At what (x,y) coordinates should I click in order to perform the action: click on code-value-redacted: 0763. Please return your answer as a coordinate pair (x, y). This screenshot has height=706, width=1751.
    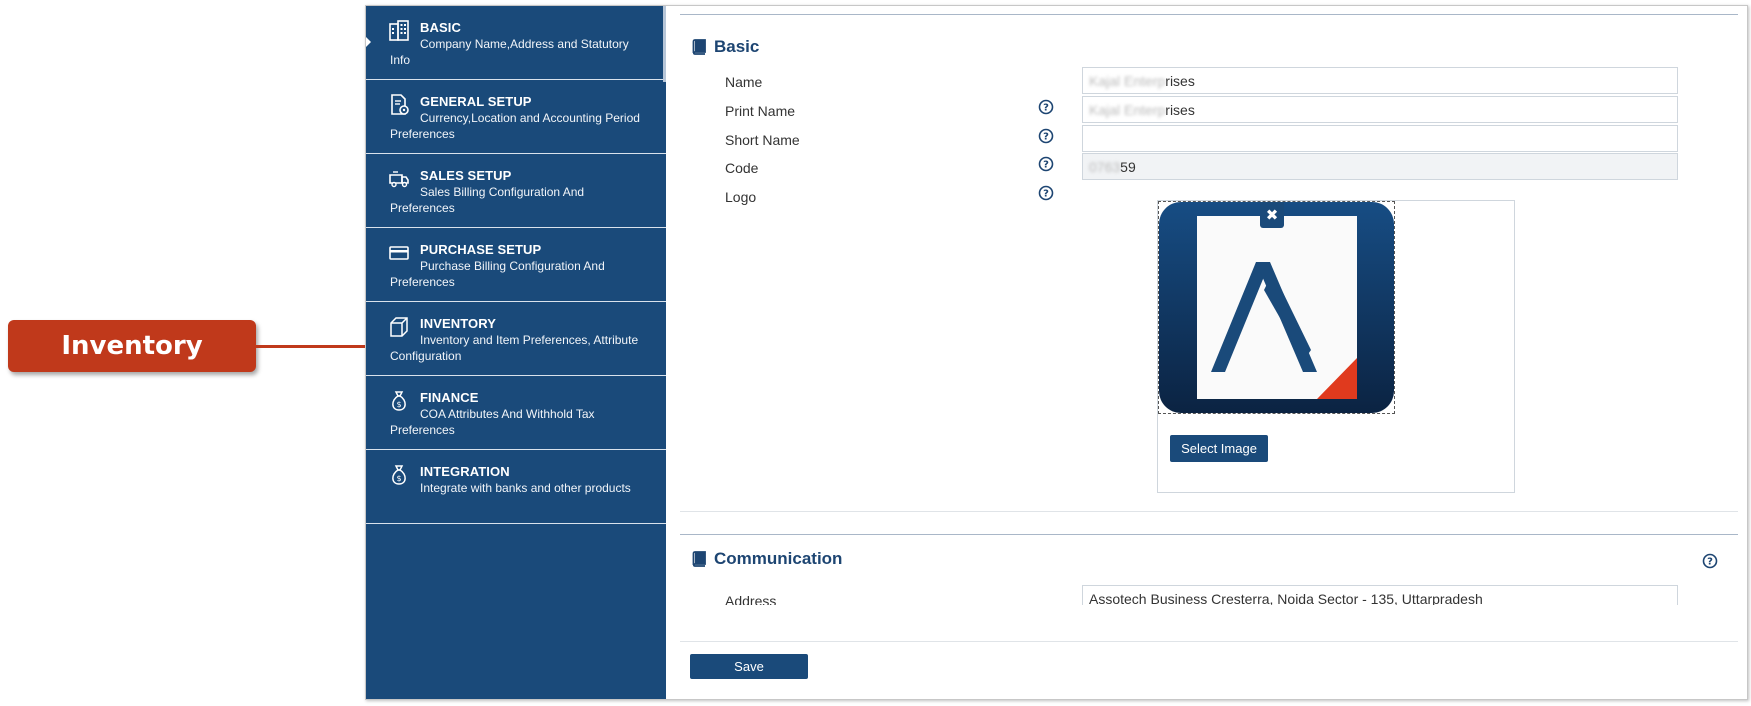
    Looking at the image, I should click on (1105, 167).